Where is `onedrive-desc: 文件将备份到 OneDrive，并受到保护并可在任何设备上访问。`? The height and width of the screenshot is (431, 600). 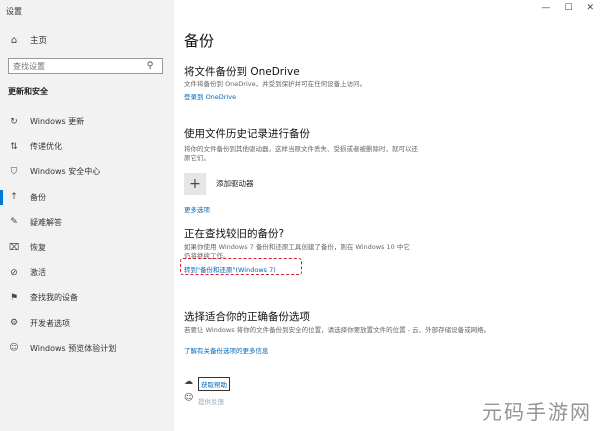 onedrive-desc: 文件将备份到 OneDrive，并受到保护并可在任何设备上访问。 is located at coordinates (275, 84).